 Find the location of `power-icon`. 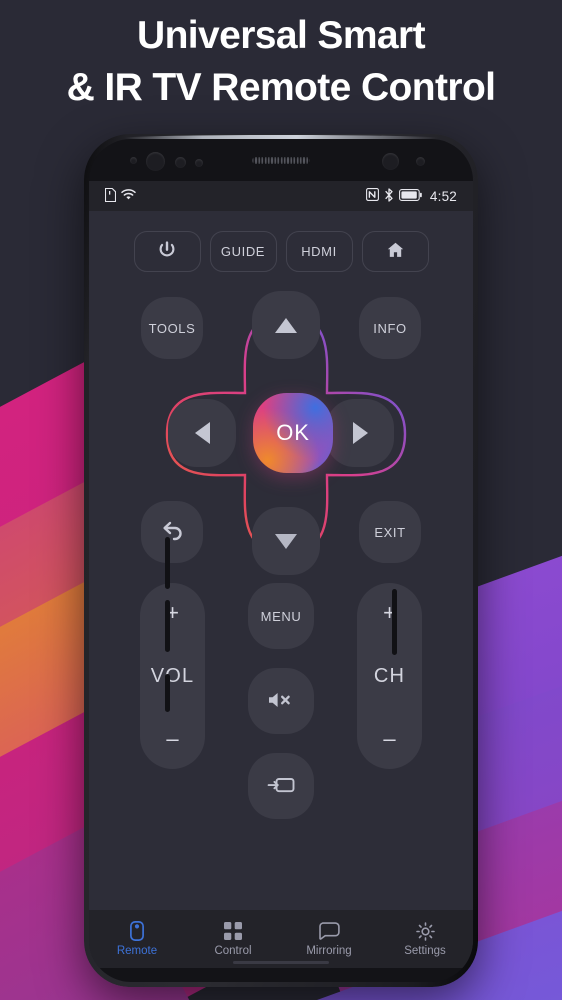

power-icon is located at coordinates (167, 251).